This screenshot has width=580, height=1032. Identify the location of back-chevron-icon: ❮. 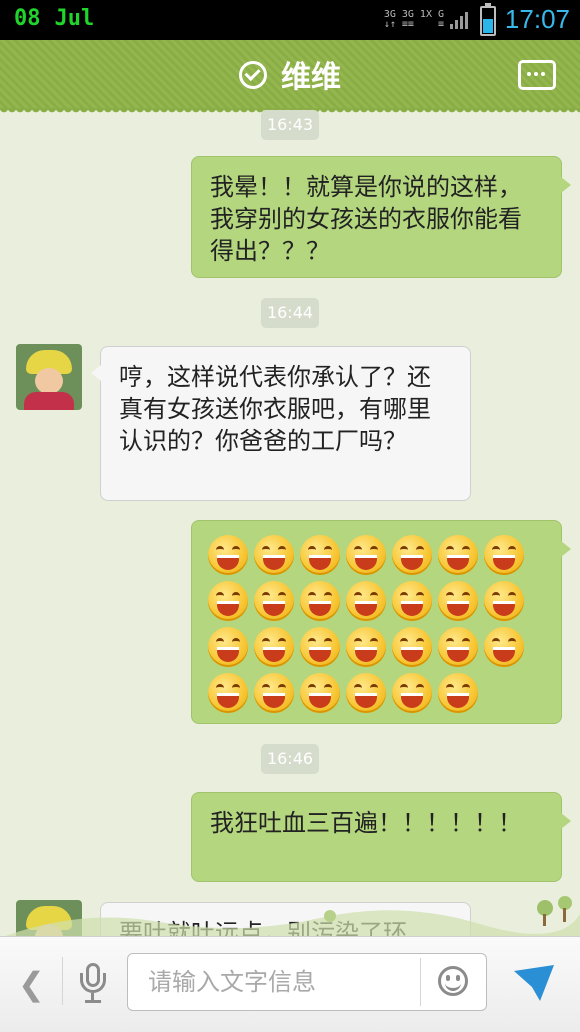
(31, 984).